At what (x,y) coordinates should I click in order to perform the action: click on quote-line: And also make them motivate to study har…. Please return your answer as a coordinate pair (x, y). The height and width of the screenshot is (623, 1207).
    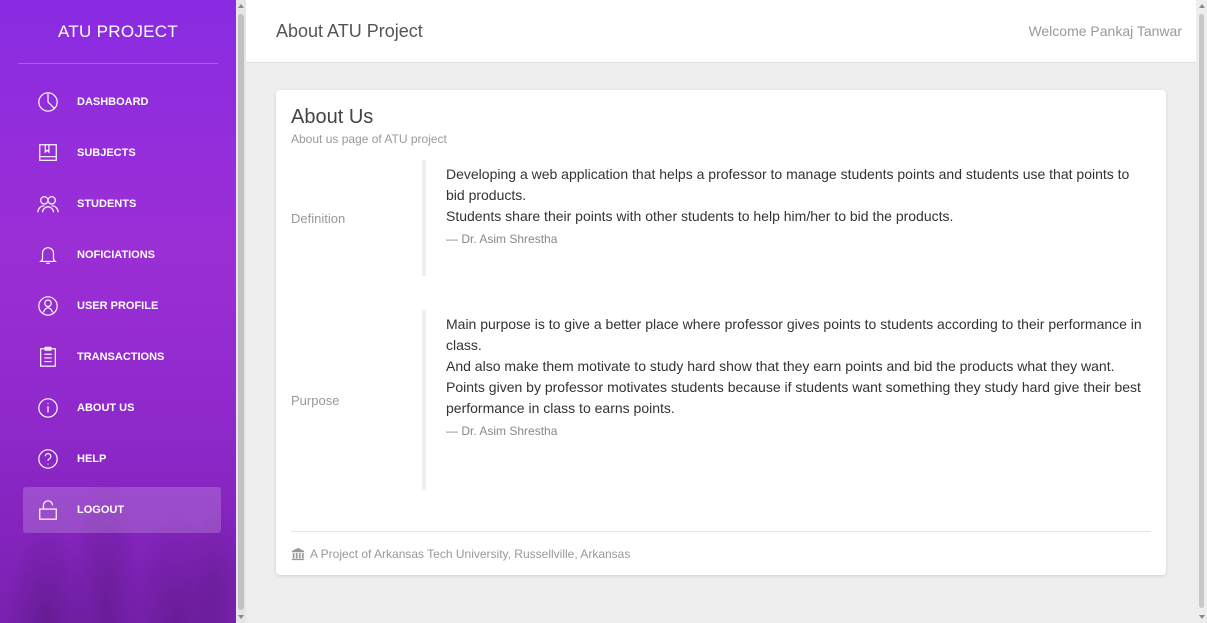
    Looking at the image, I should click on (780, 366).